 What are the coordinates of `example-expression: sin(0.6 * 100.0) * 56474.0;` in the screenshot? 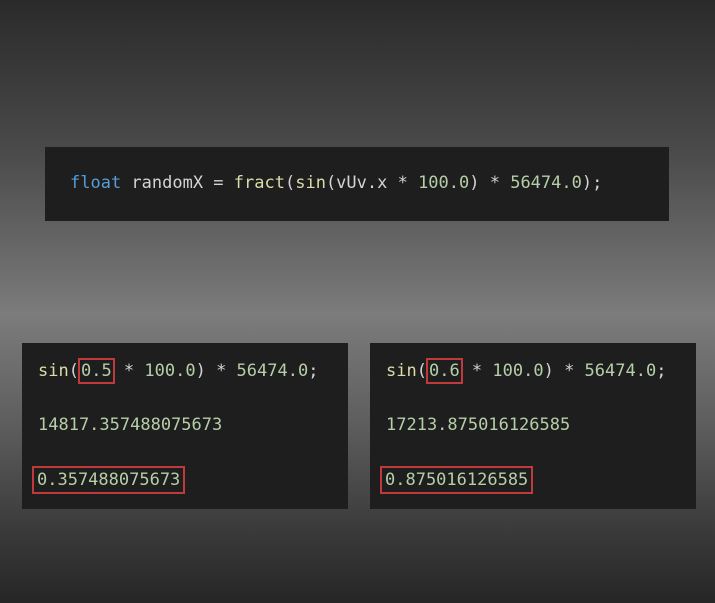 It's located at (526, 371).